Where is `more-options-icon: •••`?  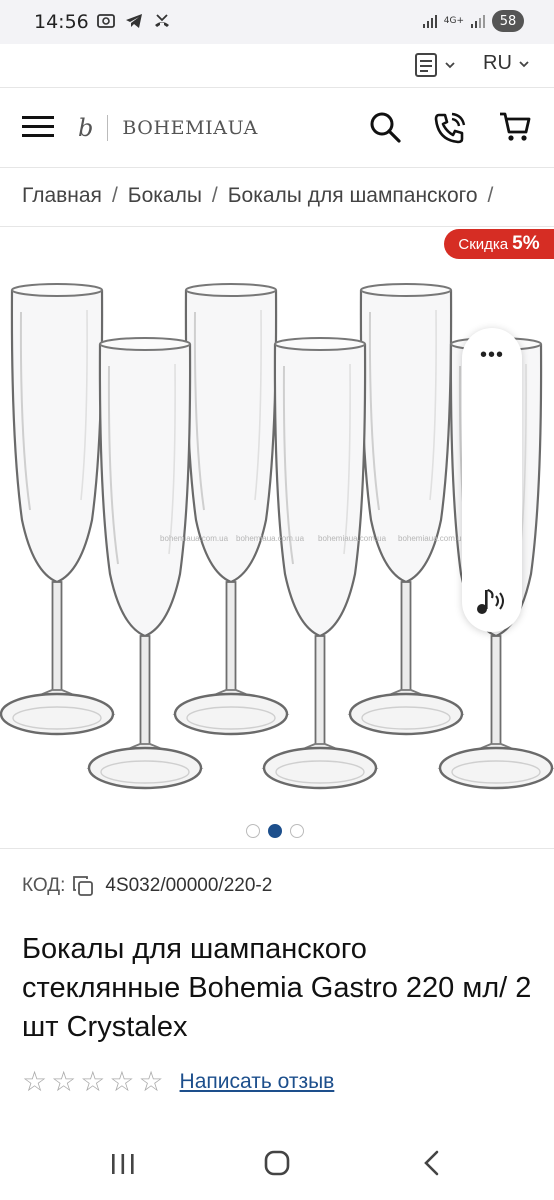
more-options-icon: ••• is located at coordinates (492, 355).